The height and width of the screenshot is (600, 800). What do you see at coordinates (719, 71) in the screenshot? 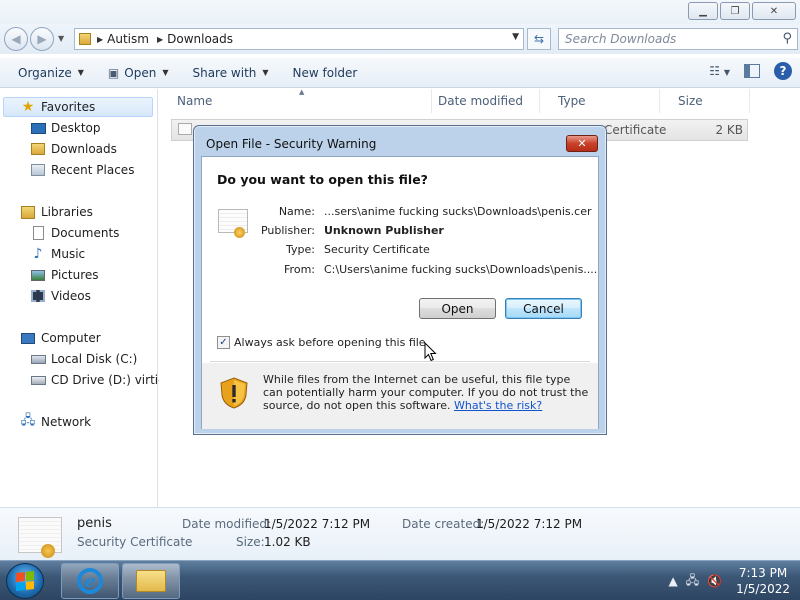
I see `view-options-icon: ☷ ▼` at bounding box center [719, 71].